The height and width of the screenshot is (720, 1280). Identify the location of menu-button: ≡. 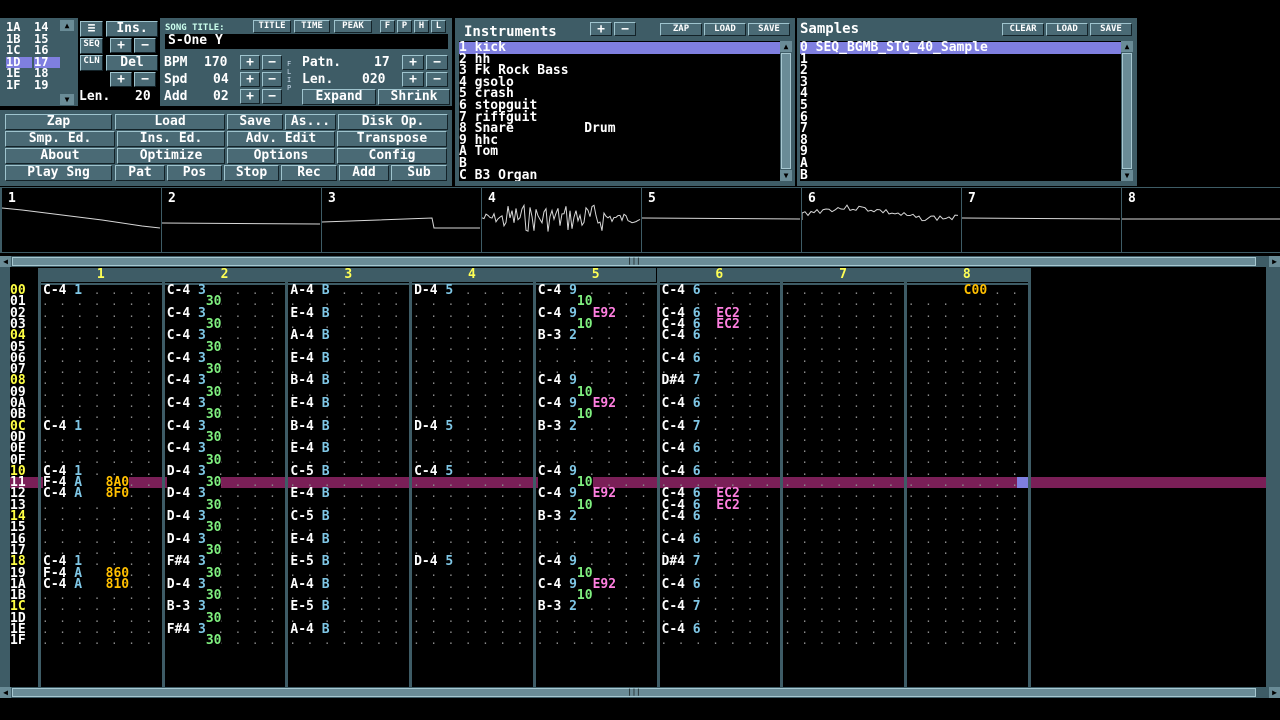
(91, 29).